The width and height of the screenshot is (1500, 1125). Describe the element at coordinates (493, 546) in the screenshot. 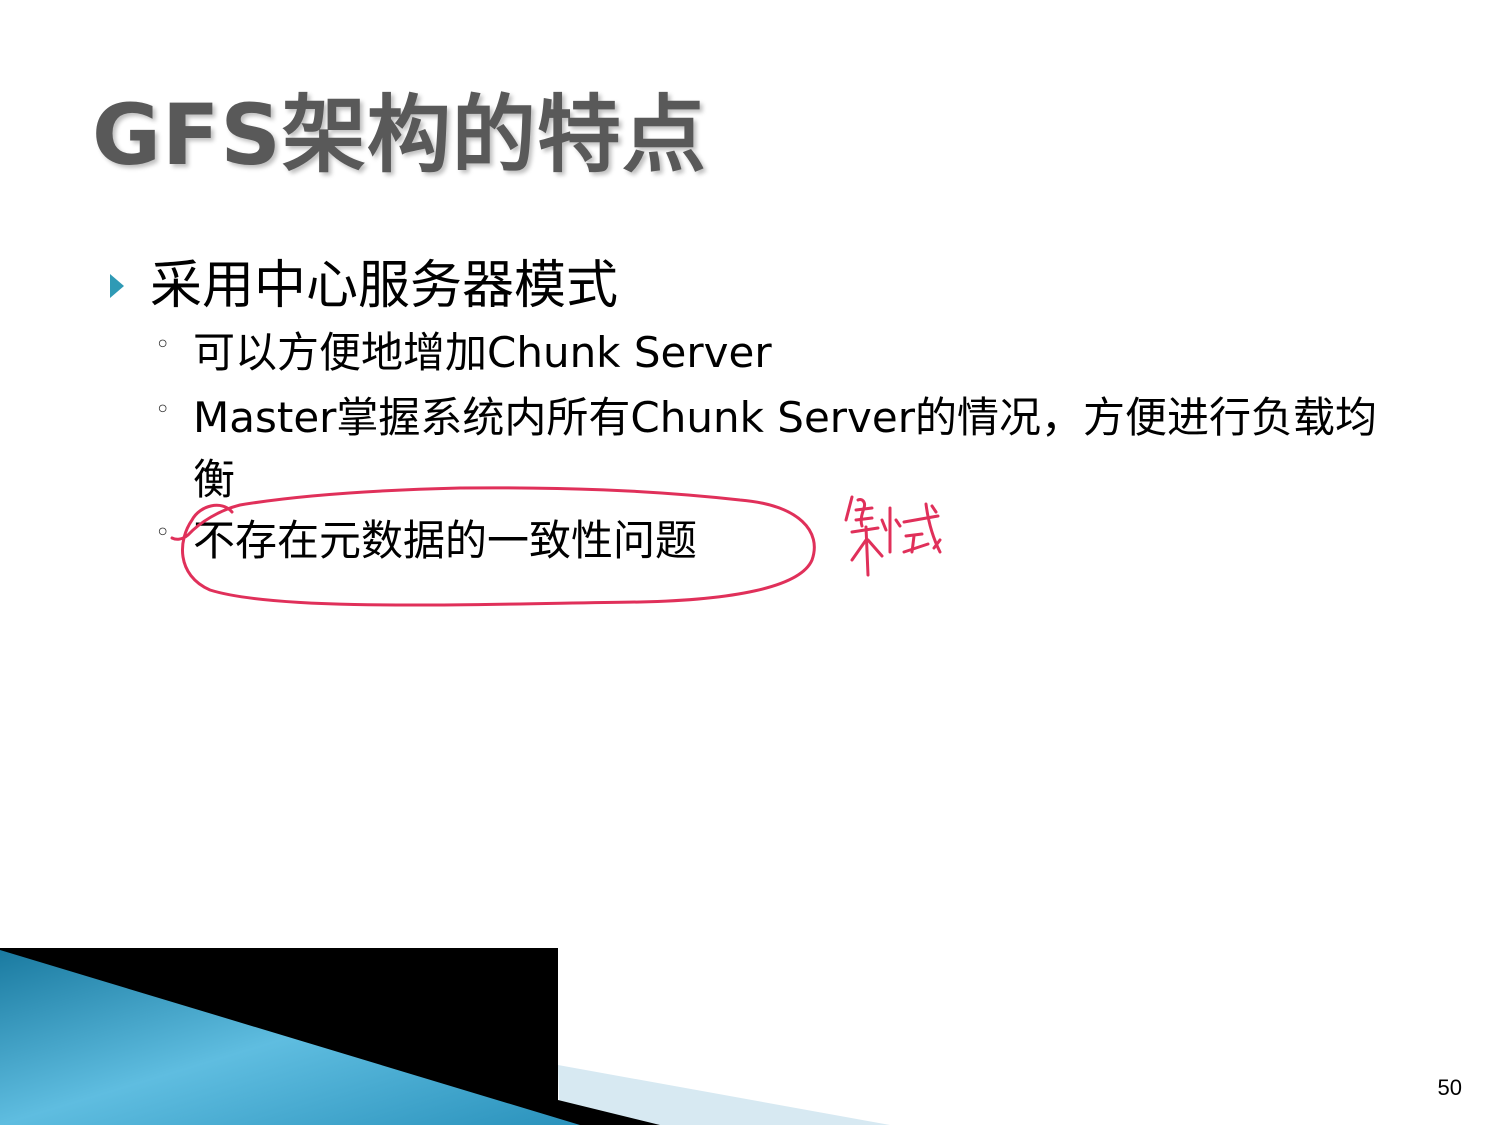

I see `ink-circle` at that location.